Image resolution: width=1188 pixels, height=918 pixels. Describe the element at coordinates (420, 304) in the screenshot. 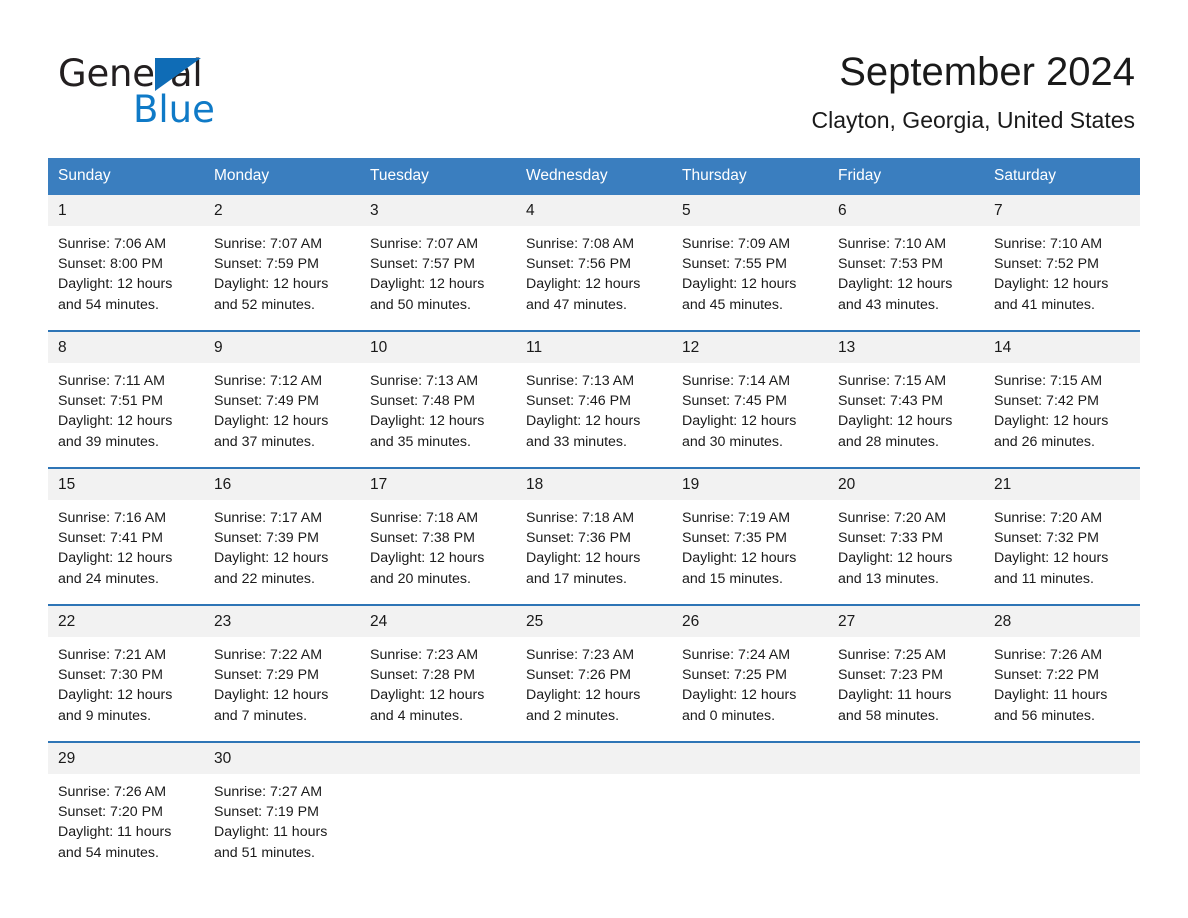

I see `daylight-text-line2: and 50 minutes.` at that location.